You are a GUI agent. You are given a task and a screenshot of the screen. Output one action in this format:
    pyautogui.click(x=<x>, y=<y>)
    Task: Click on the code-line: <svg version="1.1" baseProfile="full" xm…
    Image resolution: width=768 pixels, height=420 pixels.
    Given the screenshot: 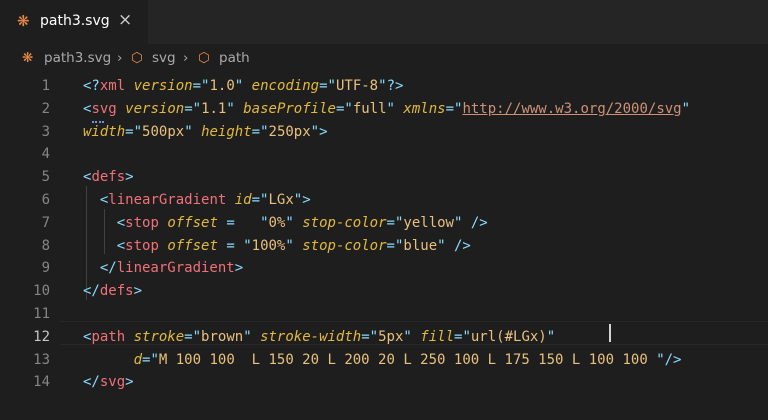 What is the action you would take?
    pyautogui.click(x=386, y=109)
    